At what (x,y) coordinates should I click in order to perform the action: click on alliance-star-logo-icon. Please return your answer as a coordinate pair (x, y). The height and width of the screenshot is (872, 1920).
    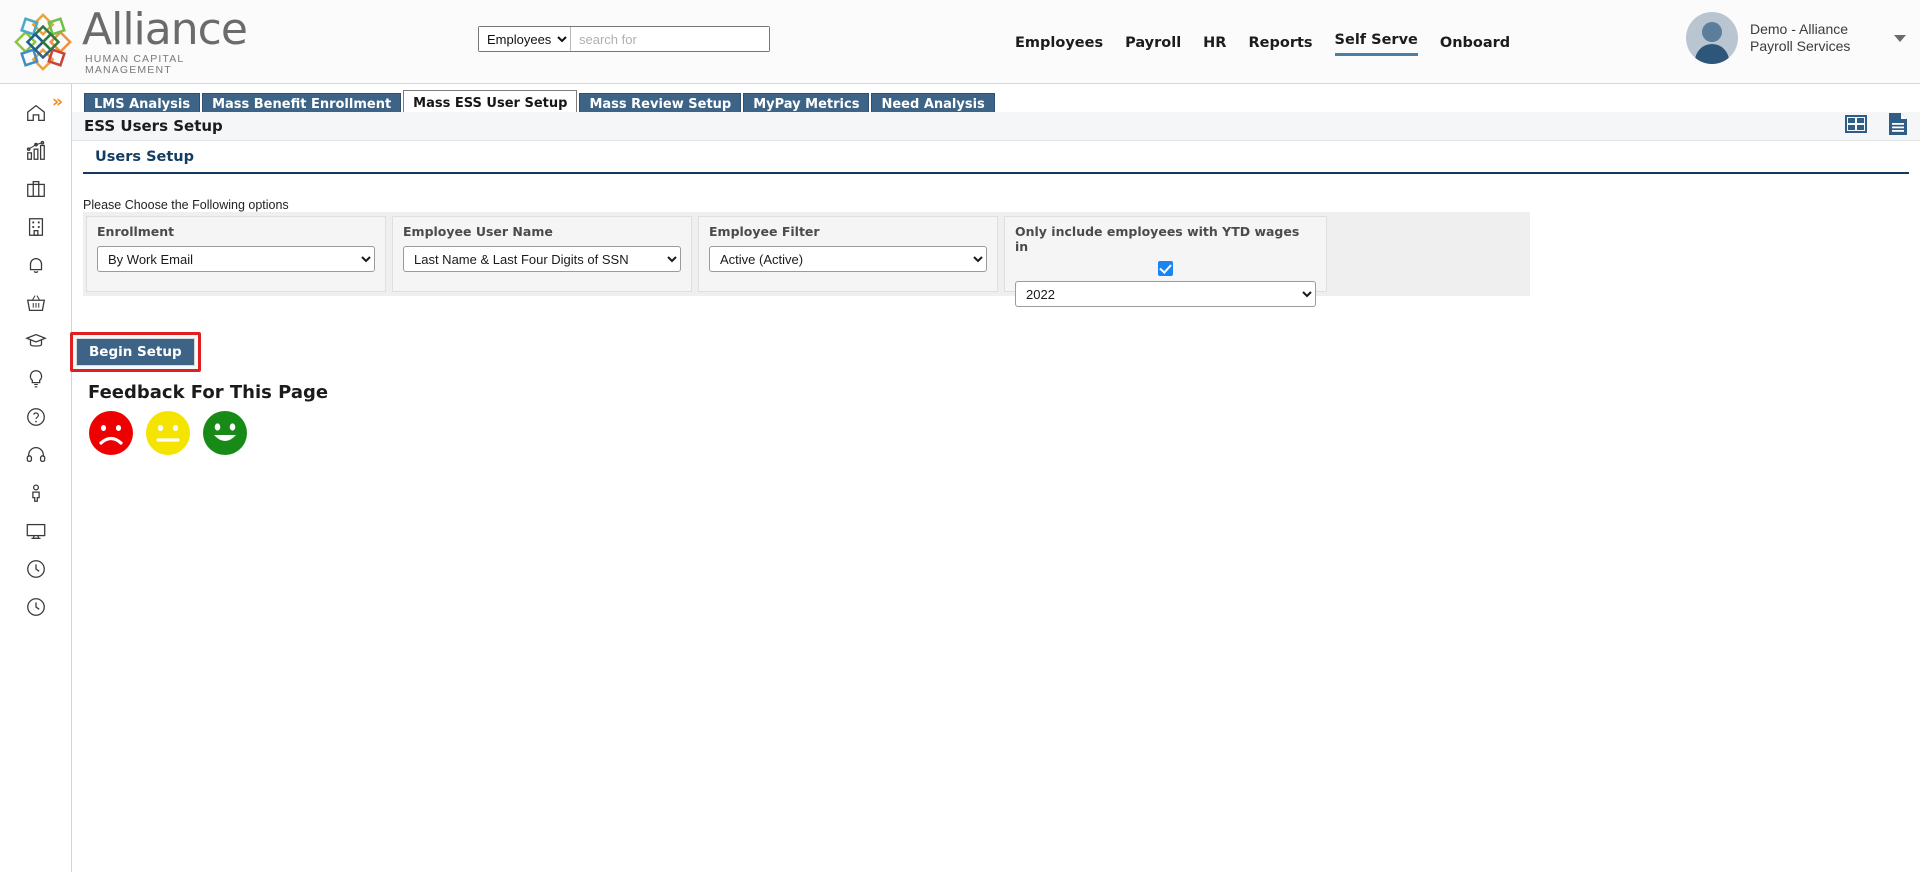
    Looking at the image, I should click on (43, 41).